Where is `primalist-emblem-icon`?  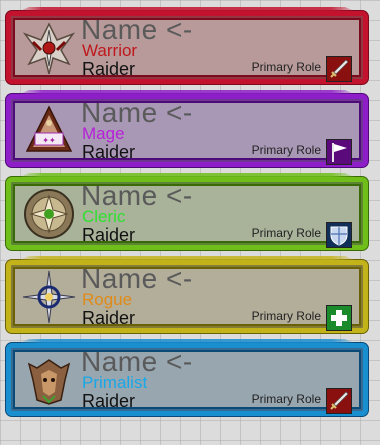
primalist-emblem-icon is located at coordinates (49, 380).